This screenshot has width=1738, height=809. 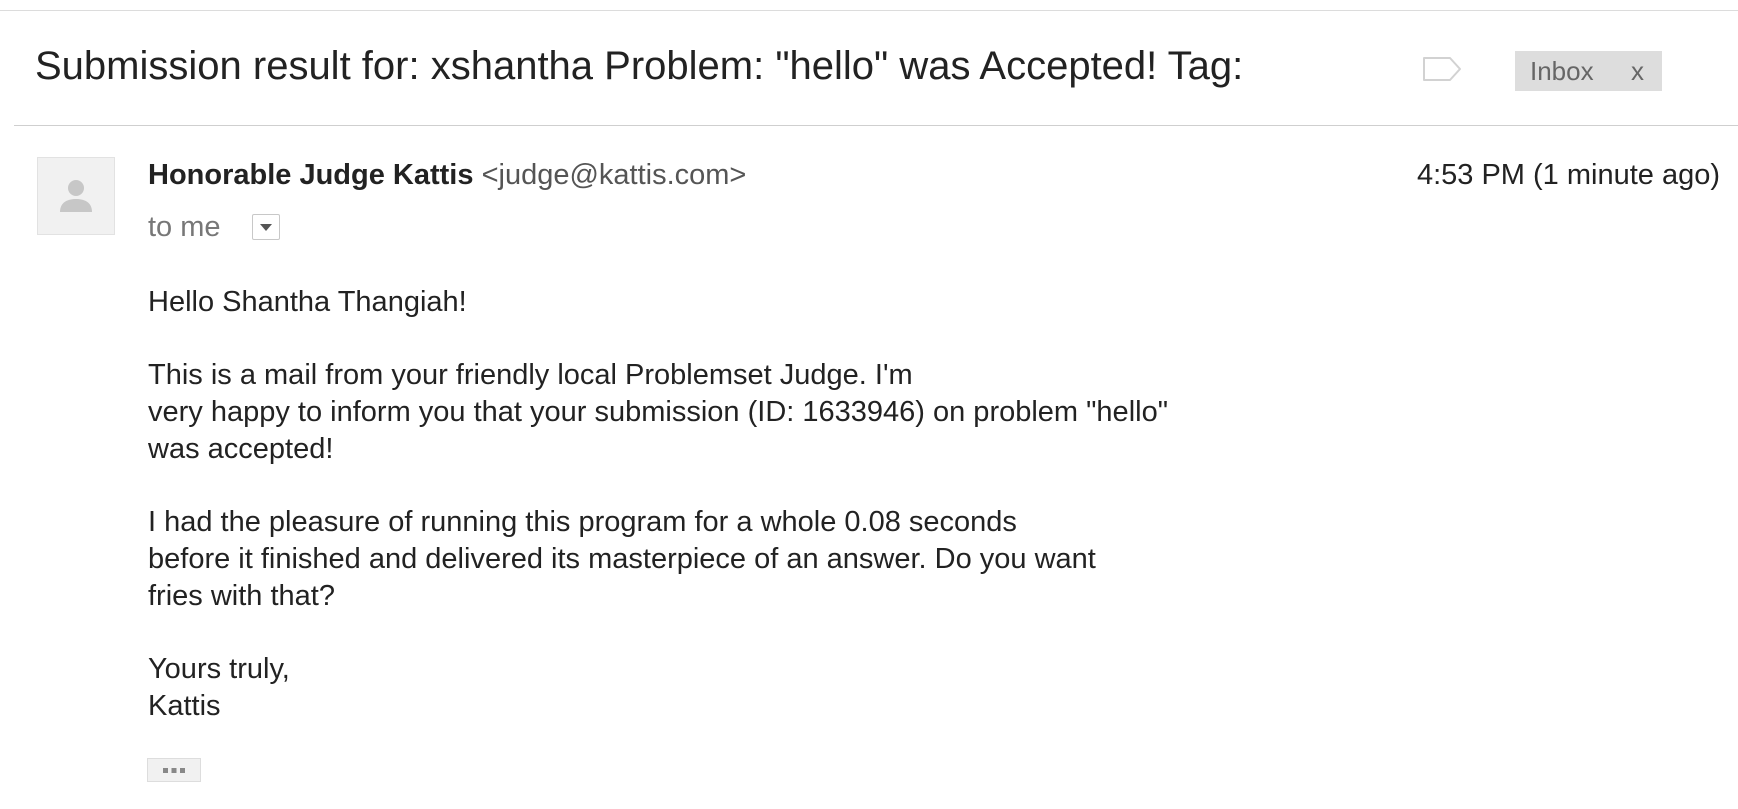 I want to click on sender-avatar, so click(x=76, y=196).